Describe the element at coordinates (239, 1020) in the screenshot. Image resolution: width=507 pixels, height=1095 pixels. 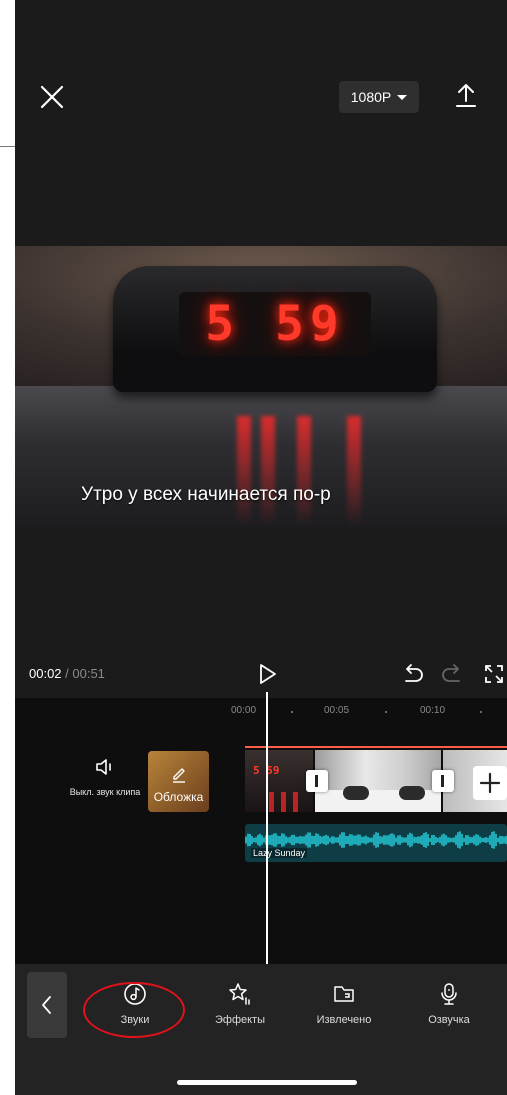
I see `tool-label: Эффекты` at that location.